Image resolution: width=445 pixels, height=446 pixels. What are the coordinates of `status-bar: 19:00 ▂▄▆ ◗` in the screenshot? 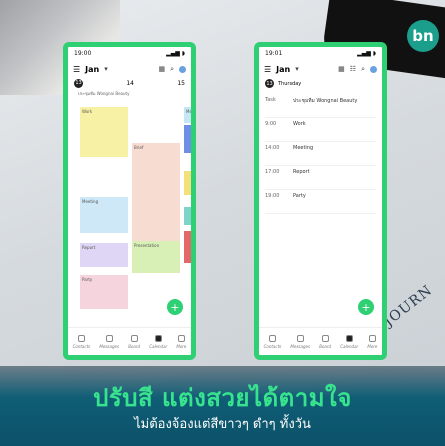 It's located at (129, 53).